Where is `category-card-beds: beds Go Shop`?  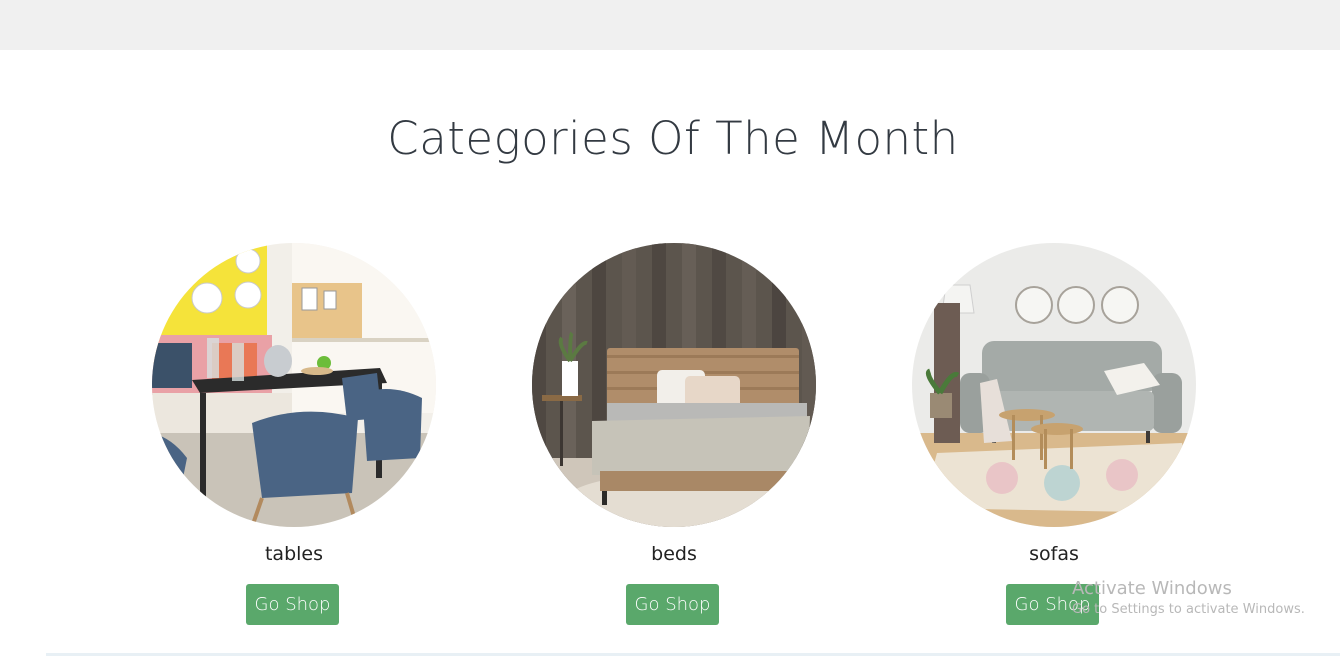 category-card-beds: beds Go Shop is located at coordinates (674, 434).